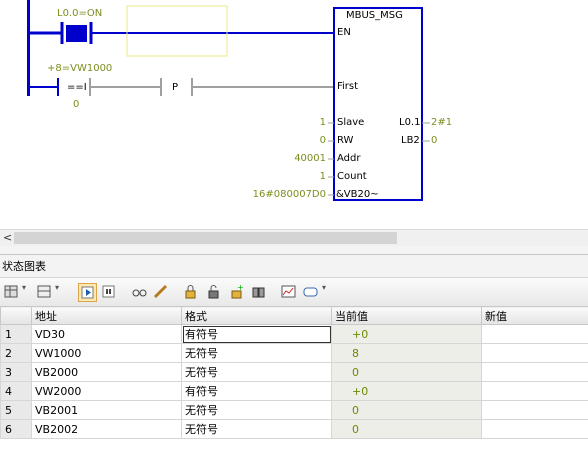 Image resolution: width=588 pixels, height=456 pixels. Describe the element at coordinates (76, 33) in the screenshot. I see `contact1-on` at that location.